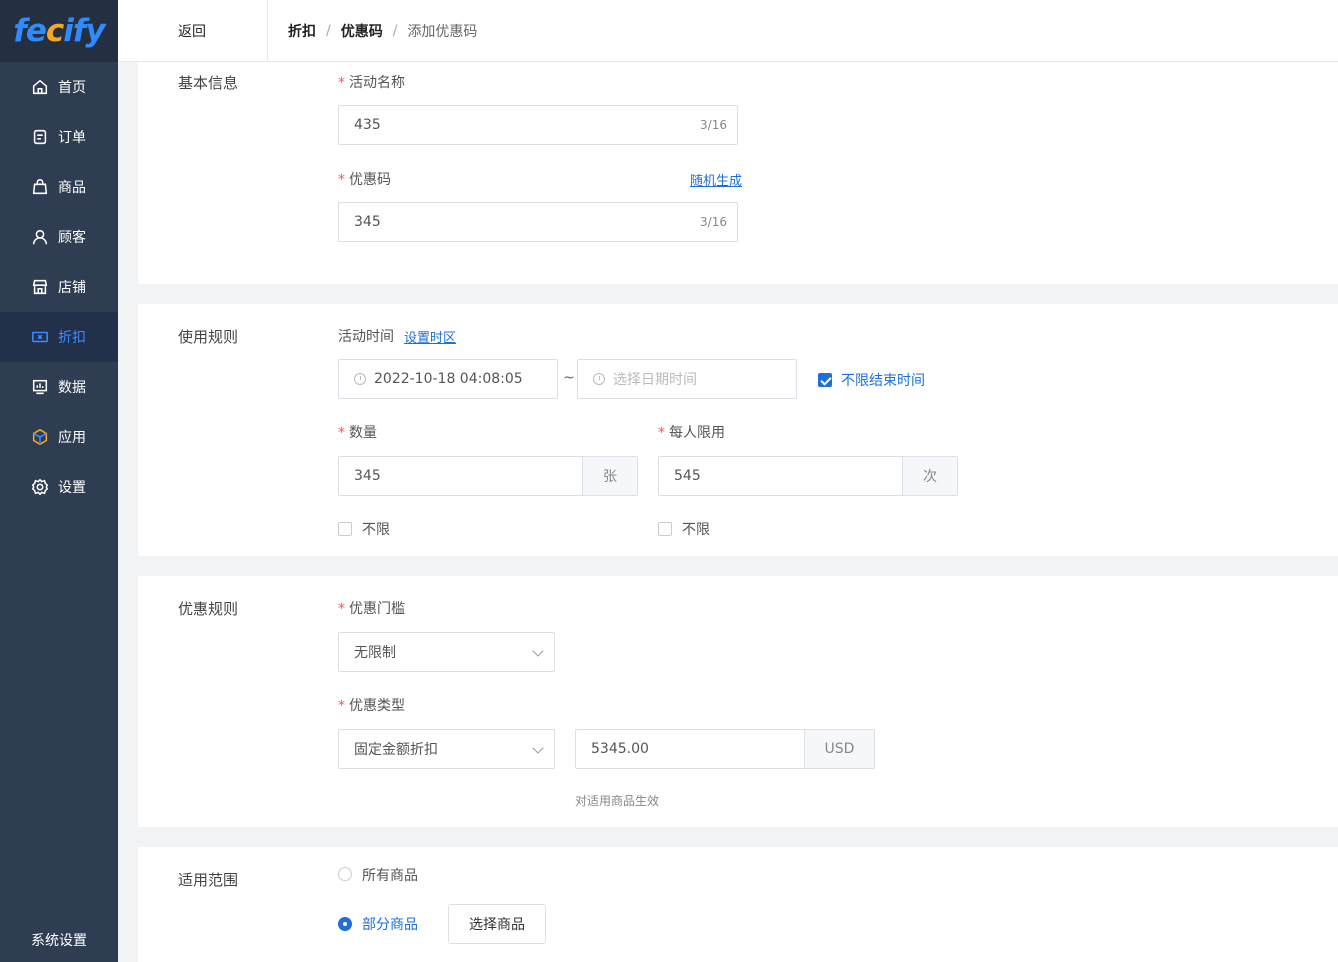 The image size is (1338, 962). Describe the element at coordinates (208, 880) in the screenshot. I see `section-title-scope: 适用范围` at that location.